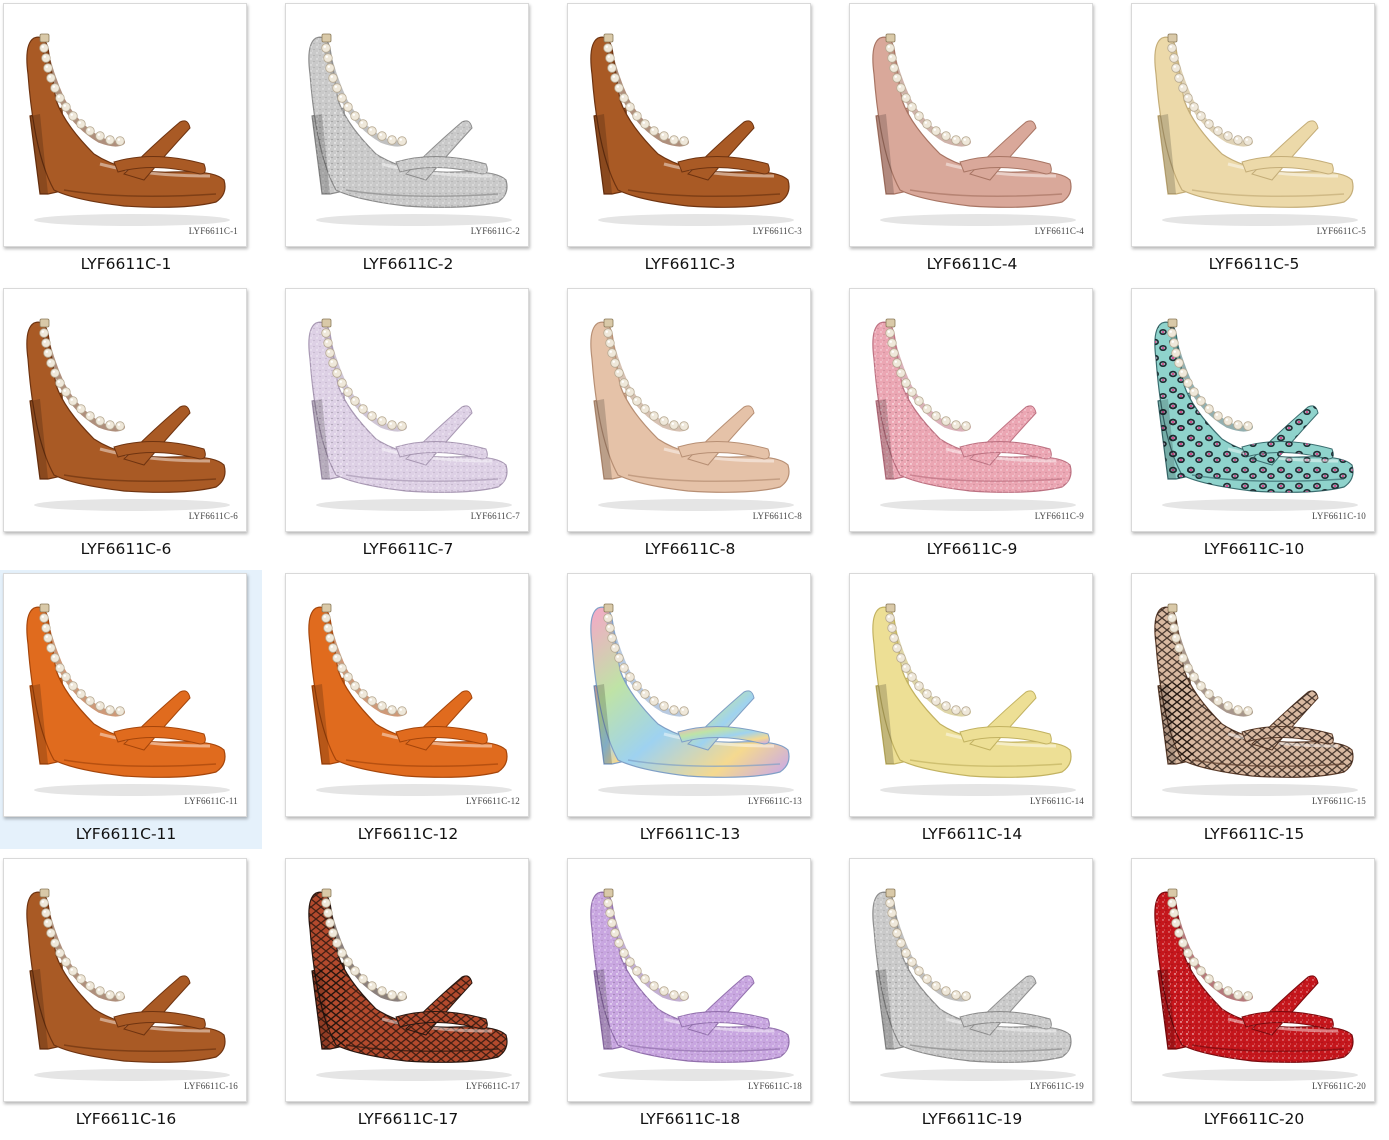  I want to click on thumbnail-image: LYF6611C-18, so click(689, 980).